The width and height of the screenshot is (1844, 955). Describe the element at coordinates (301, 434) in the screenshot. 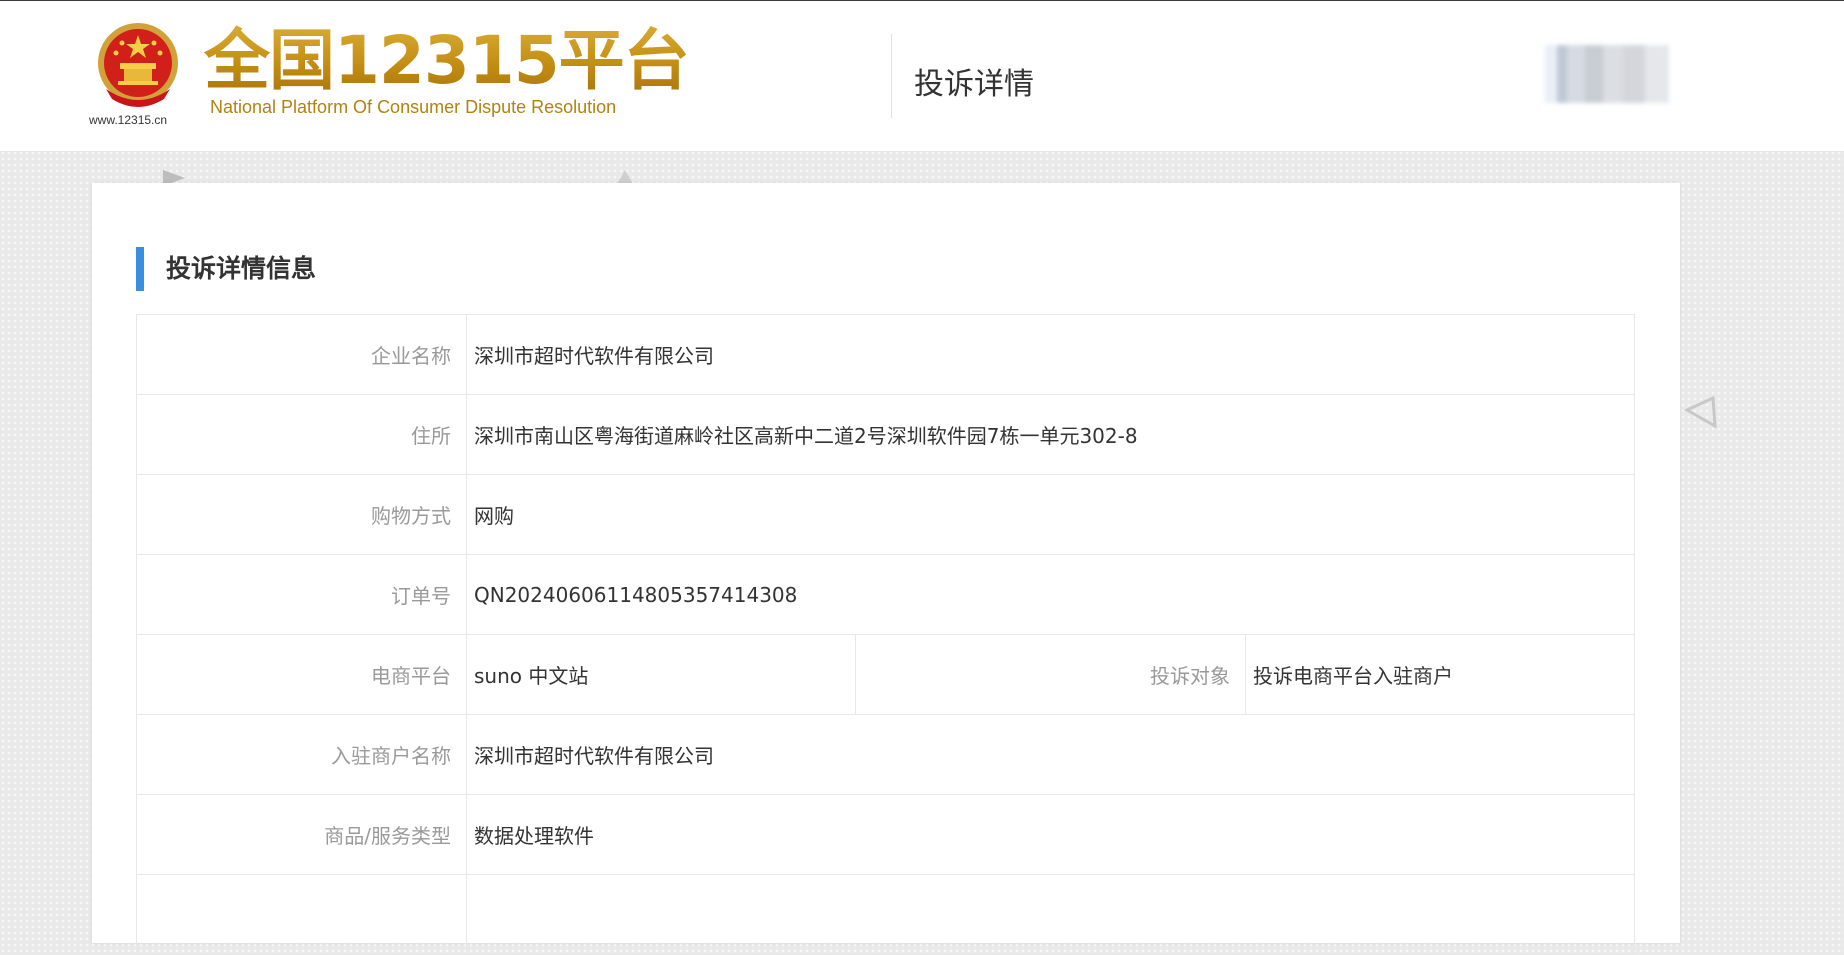

I see `address-label: 住所` at that location.